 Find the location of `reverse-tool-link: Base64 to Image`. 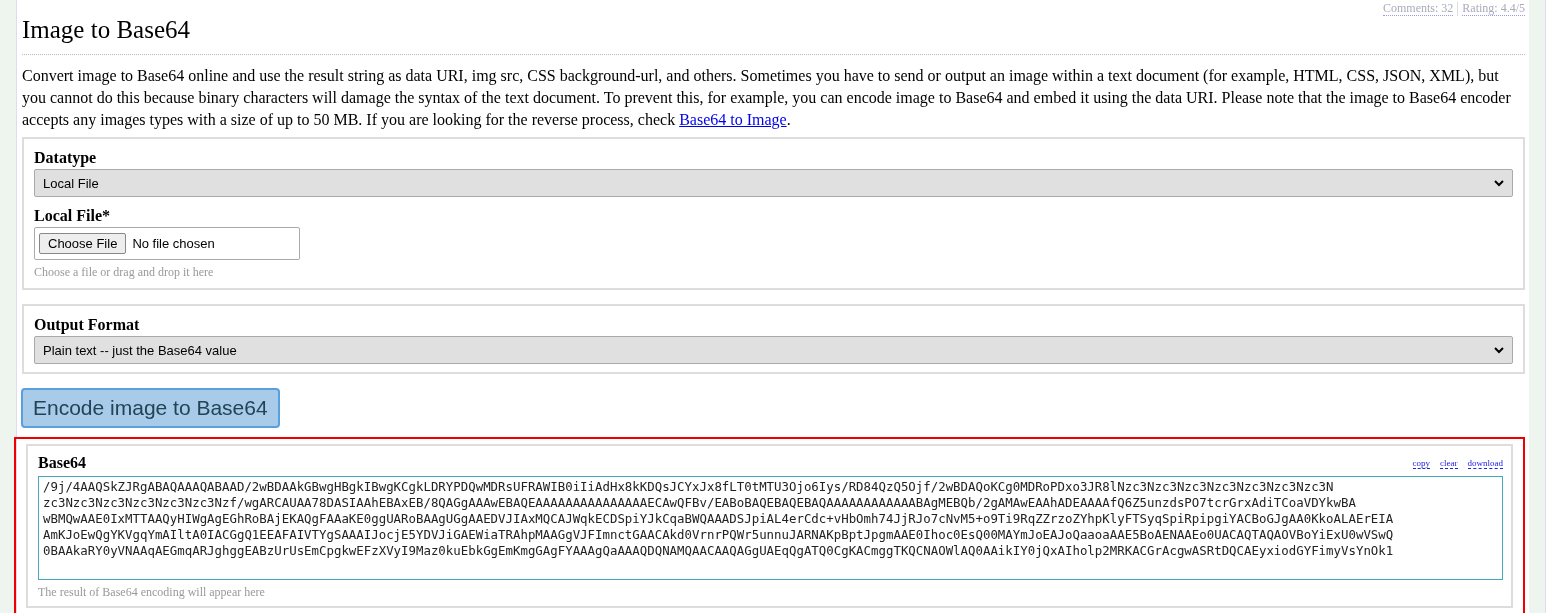

reverse-tool-link: Base64 to Image is located at coordinates (733, 119).